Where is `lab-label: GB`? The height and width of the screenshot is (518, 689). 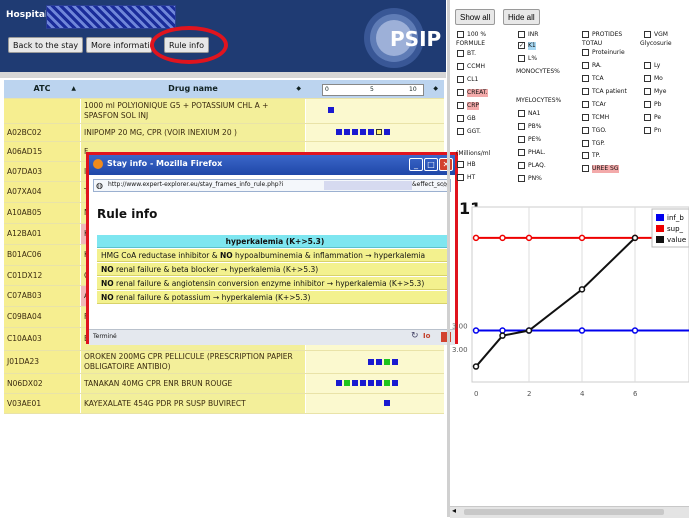 lab-label: GB is located at coordinates (471, 119).